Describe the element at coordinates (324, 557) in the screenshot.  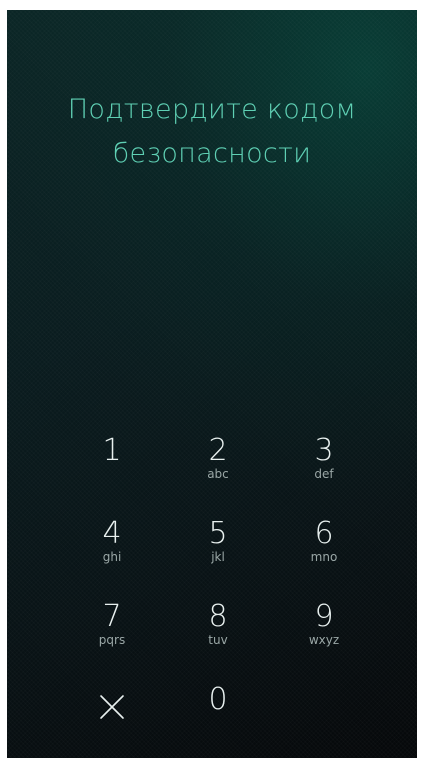
I see `key-letters: mno` at that location.